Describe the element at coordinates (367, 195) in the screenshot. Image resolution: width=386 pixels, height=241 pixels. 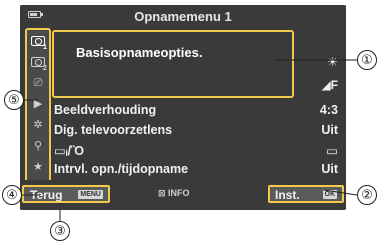
I see `callout-2: ②` at that location.